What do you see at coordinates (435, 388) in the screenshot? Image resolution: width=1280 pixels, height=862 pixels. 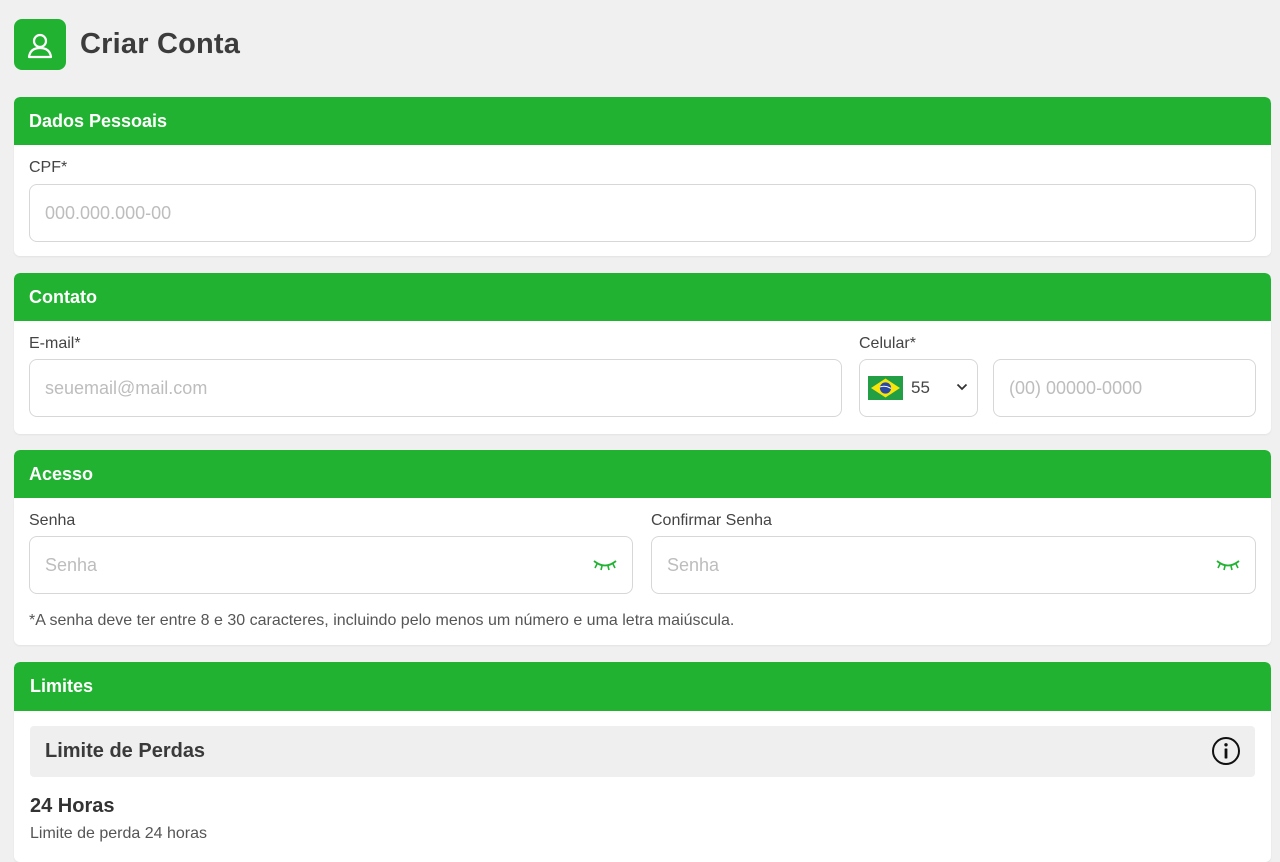 I see `email-input: seuemail@mail.com` at bounding box center [435, 388].